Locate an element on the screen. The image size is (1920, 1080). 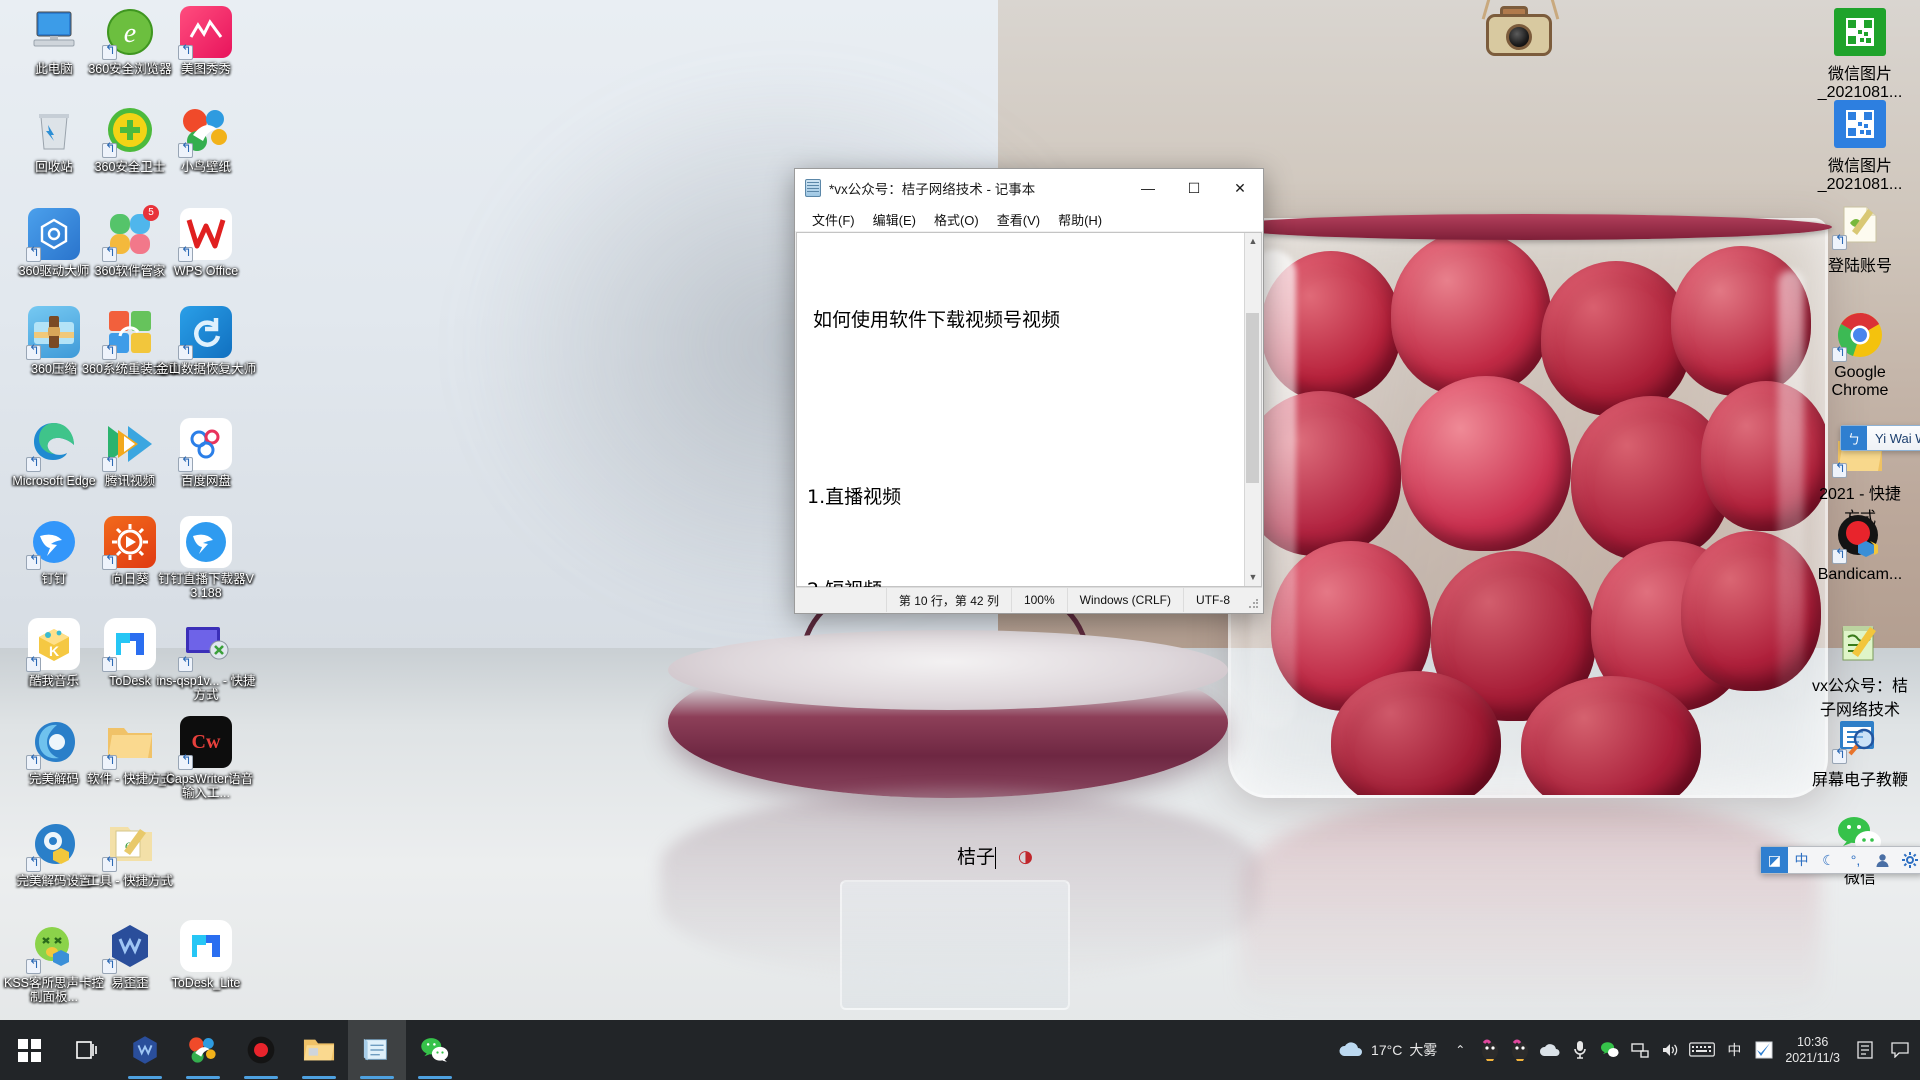
minimize-button: — is located at coordinates (1148, 188).